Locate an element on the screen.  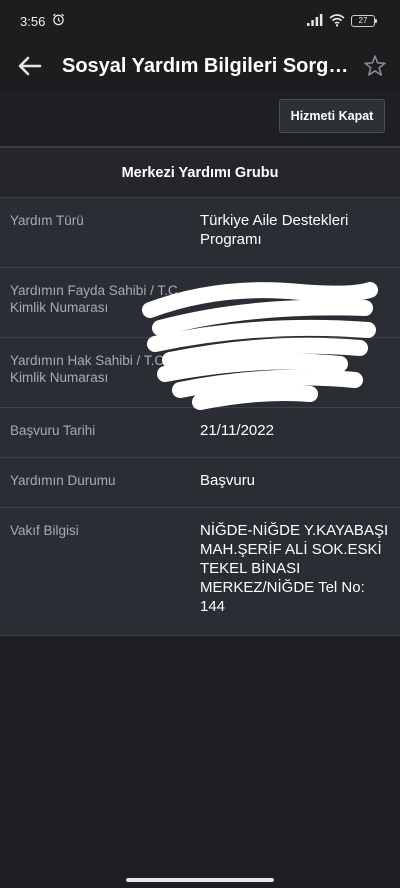
page-title: Sosyal Yardım Bilgileri Sorgulama is located at coordinates (207, 66).